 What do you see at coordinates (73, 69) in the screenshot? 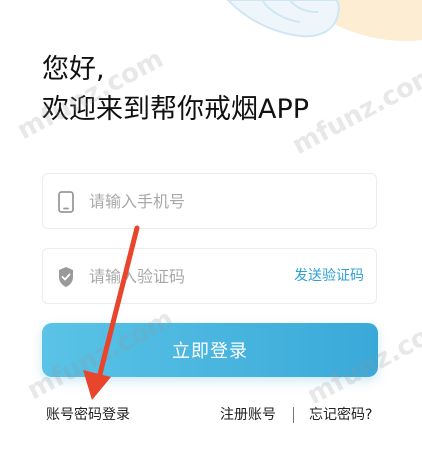
I see `greeting-hello: 您好,` at bounding box center [73, 69].